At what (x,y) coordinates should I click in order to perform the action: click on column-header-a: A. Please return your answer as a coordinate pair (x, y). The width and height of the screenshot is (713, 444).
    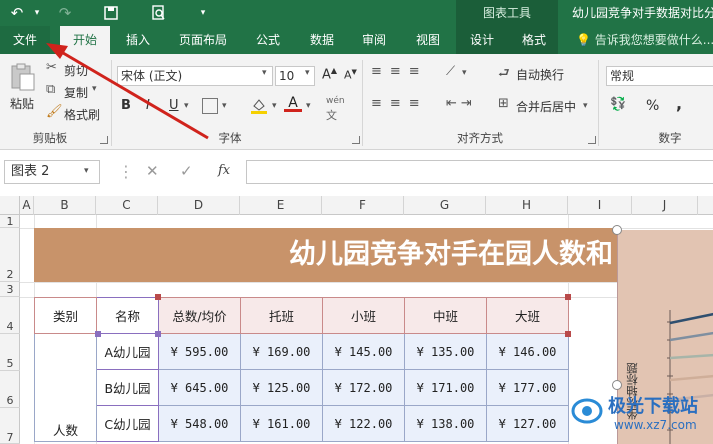
    Looking at the image, I should click on (27, 205).